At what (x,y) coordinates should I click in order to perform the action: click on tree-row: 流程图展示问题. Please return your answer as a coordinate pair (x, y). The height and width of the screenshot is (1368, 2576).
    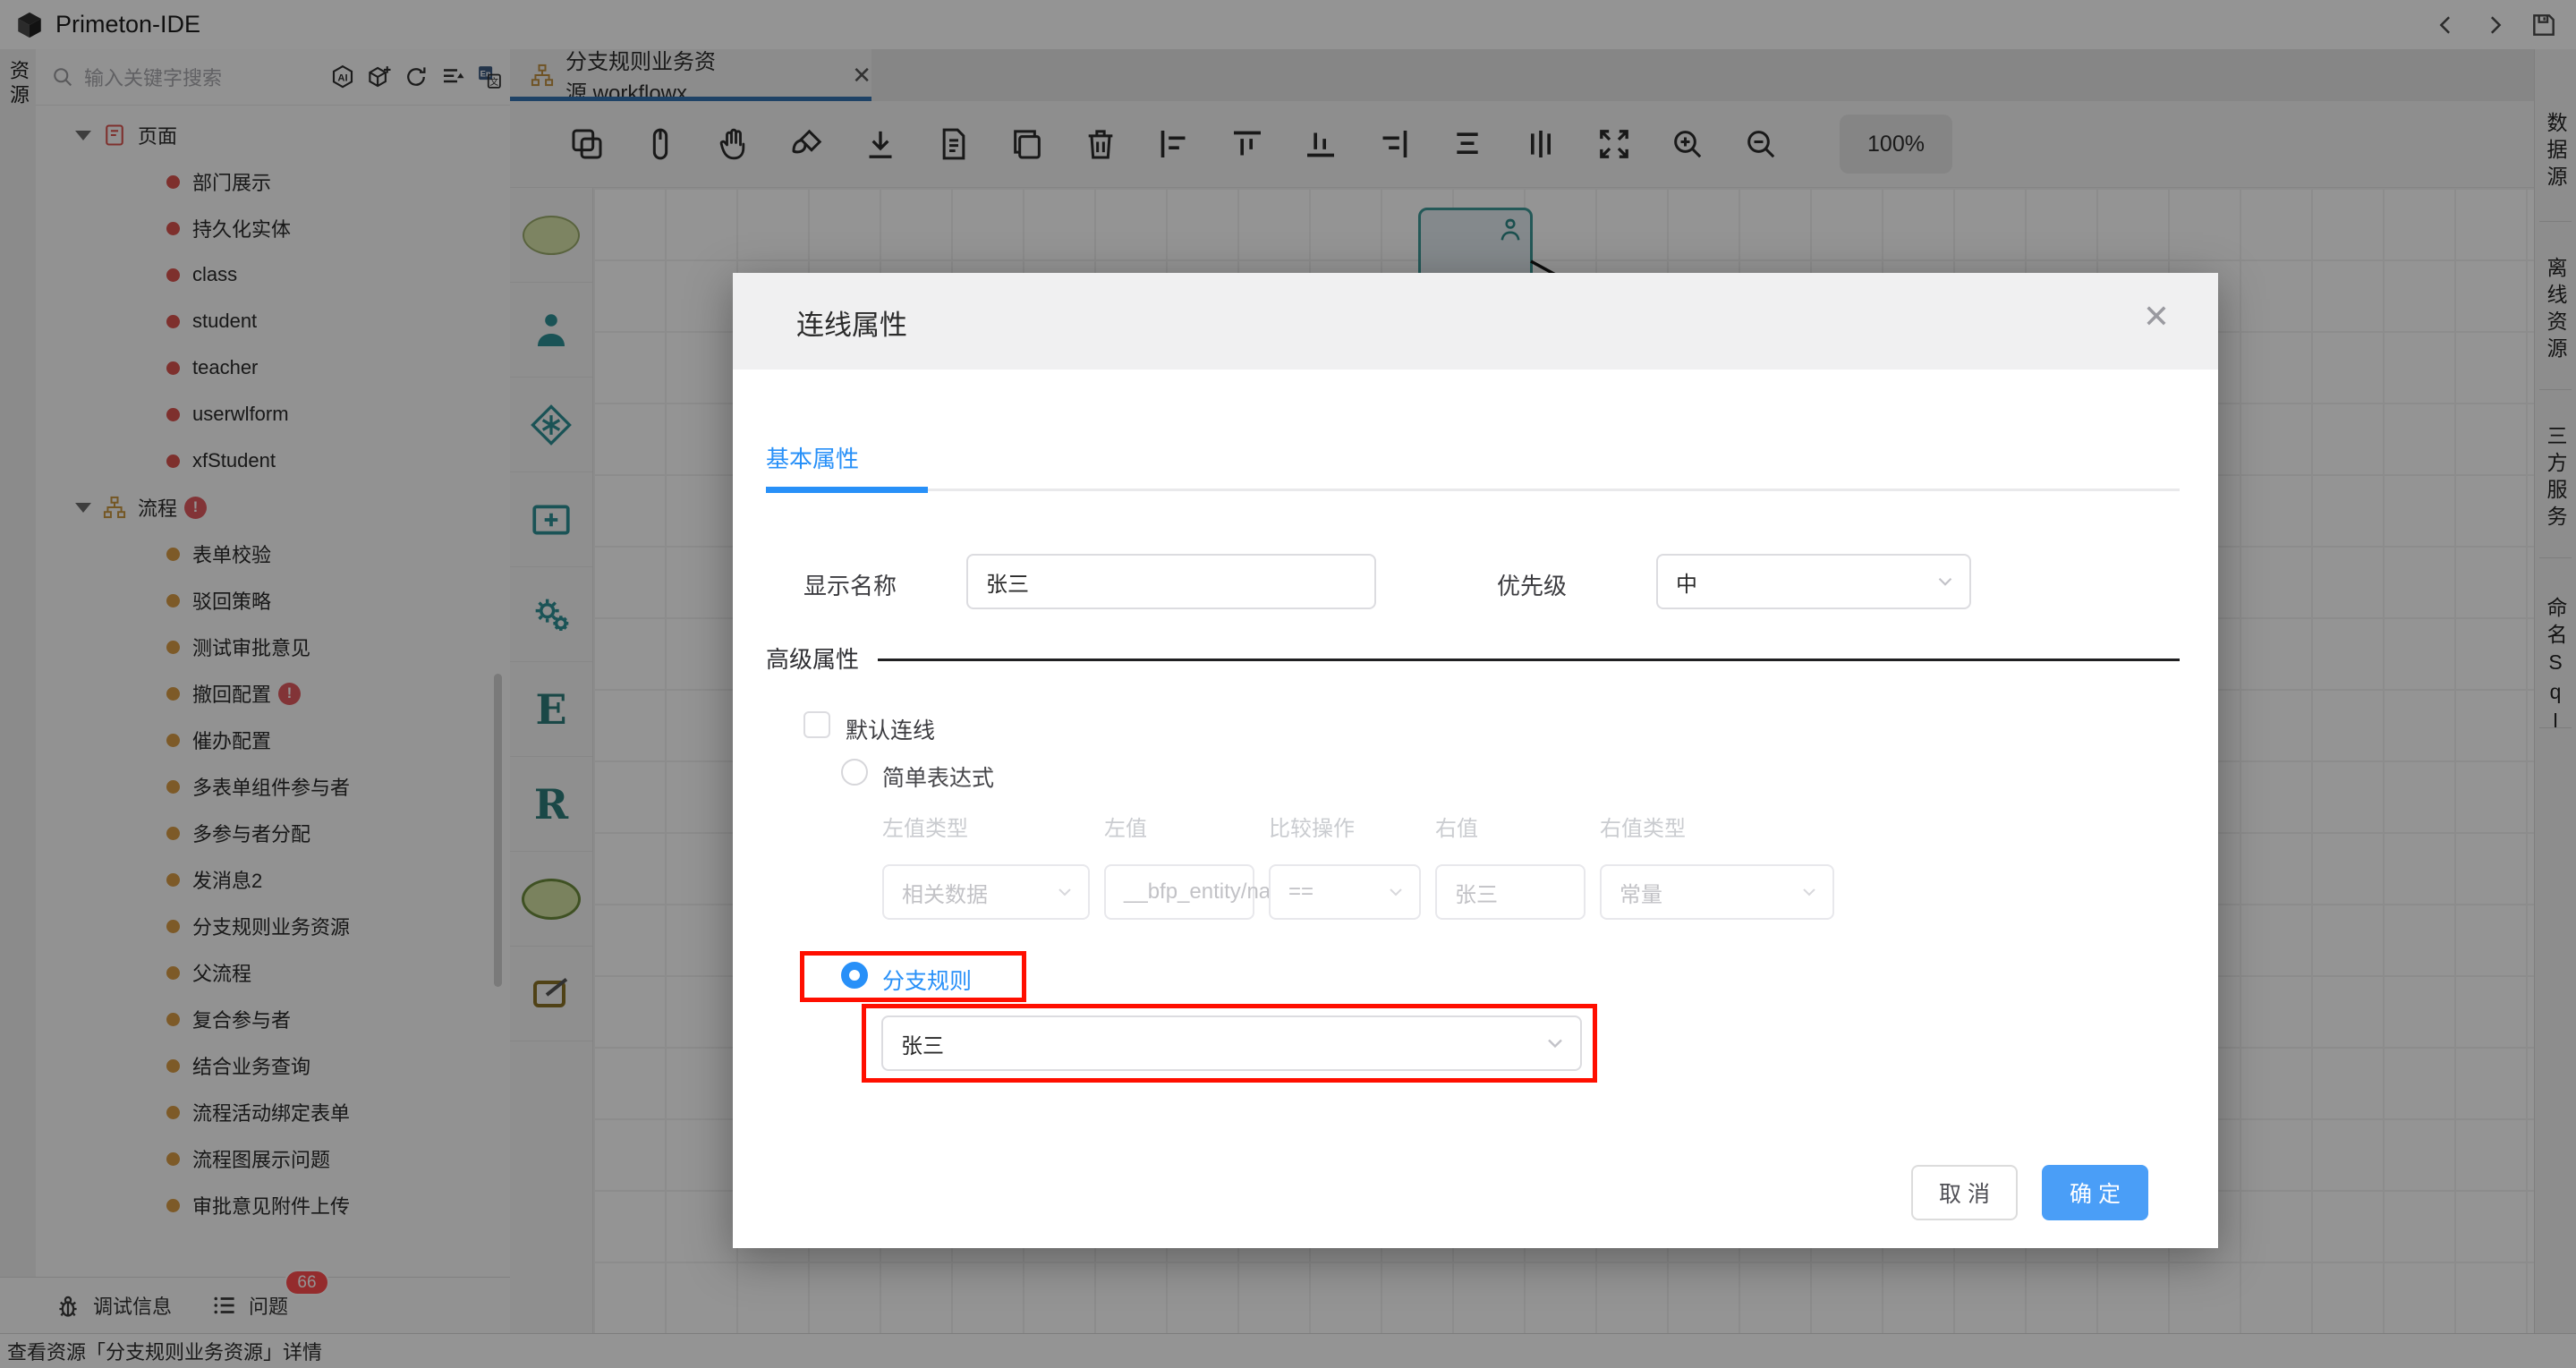
    Looking at the image, I should click on (273, 1158).